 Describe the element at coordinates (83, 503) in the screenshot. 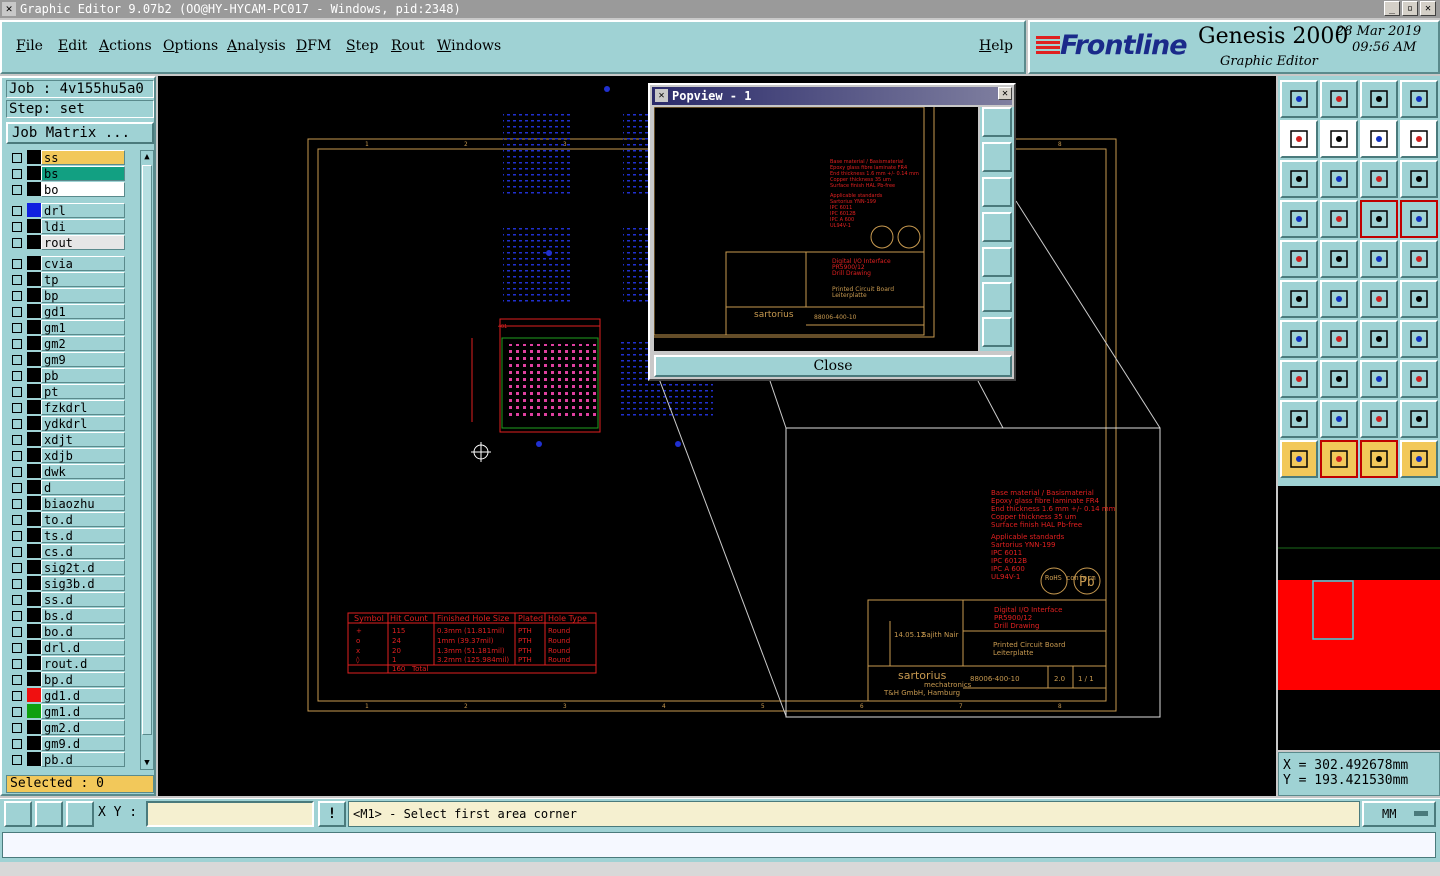

I see `layer-name: biaozhu` at that location.